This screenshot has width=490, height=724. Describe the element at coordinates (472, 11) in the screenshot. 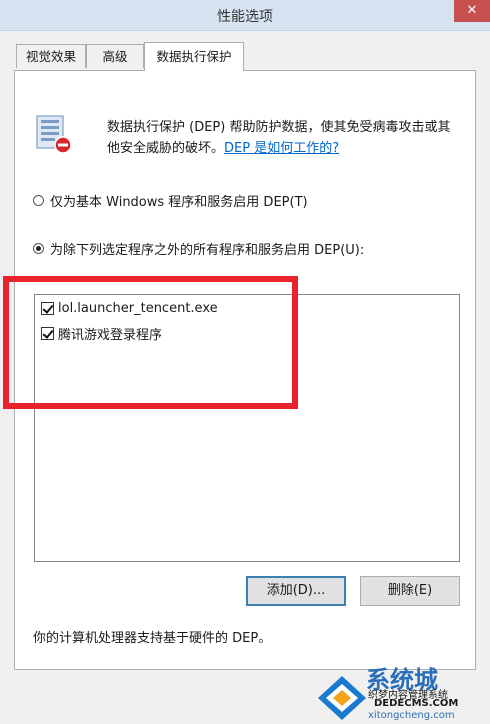

I see `close-button: ✕` at that location.